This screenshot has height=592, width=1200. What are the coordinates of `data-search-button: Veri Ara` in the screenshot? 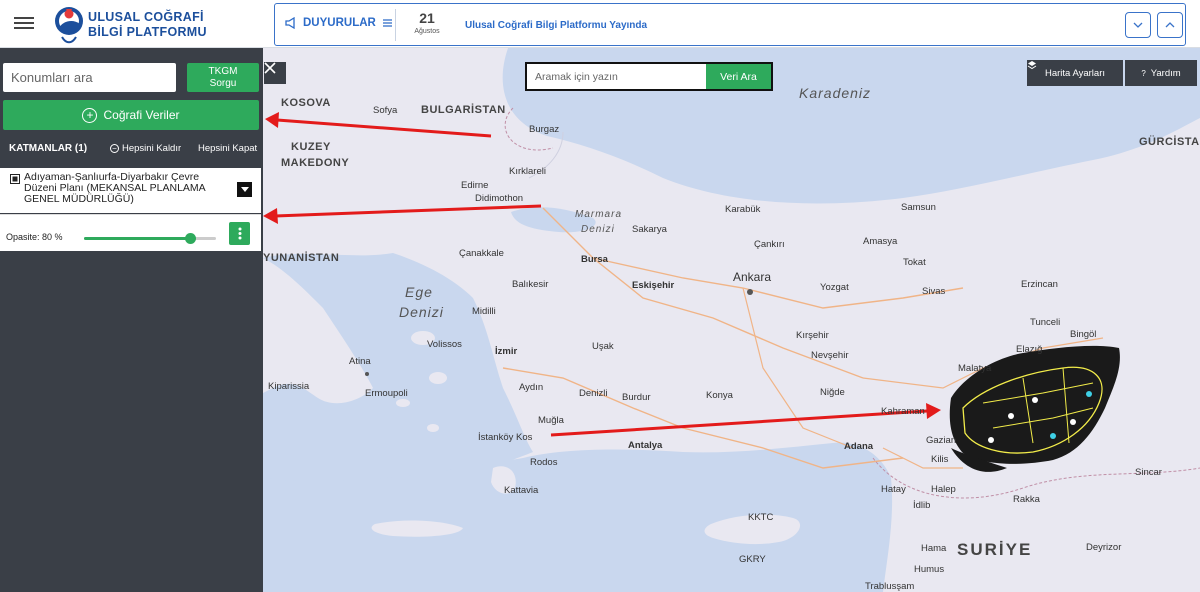 It's located at (738, 76).